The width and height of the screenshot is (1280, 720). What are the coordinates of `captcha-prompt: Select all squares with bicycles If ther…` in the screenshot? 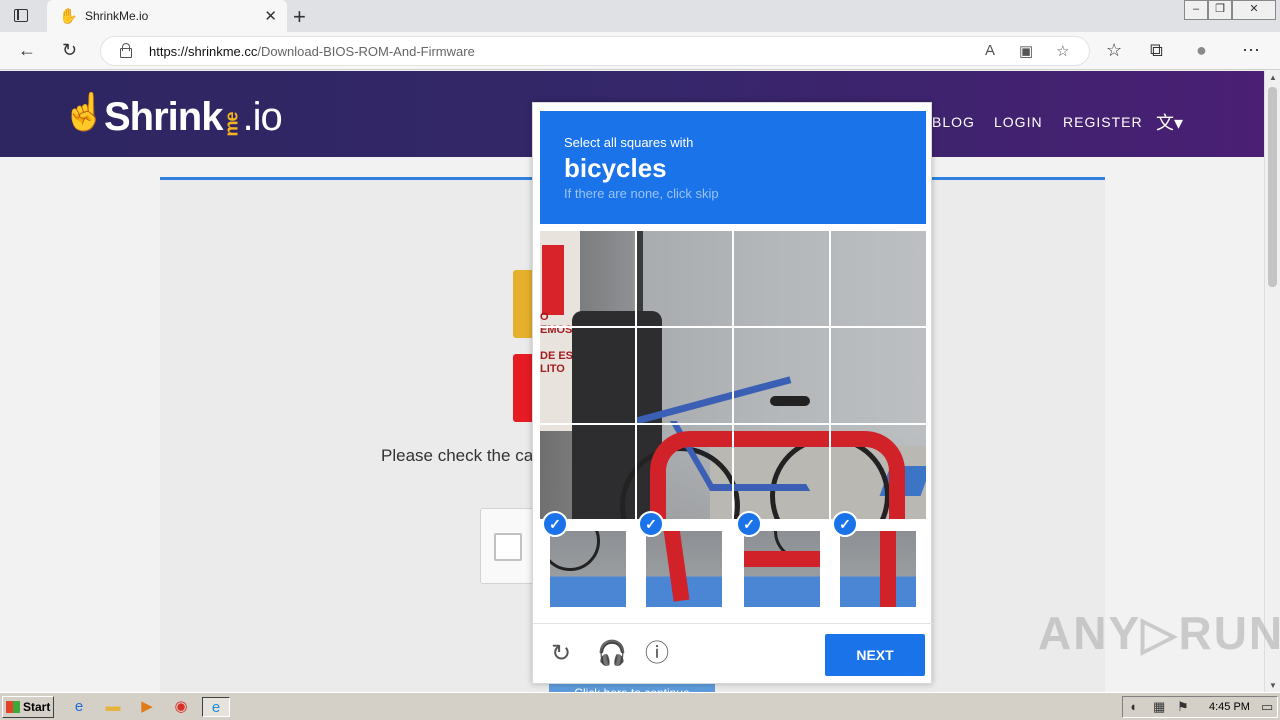 It's located at (733, 167).